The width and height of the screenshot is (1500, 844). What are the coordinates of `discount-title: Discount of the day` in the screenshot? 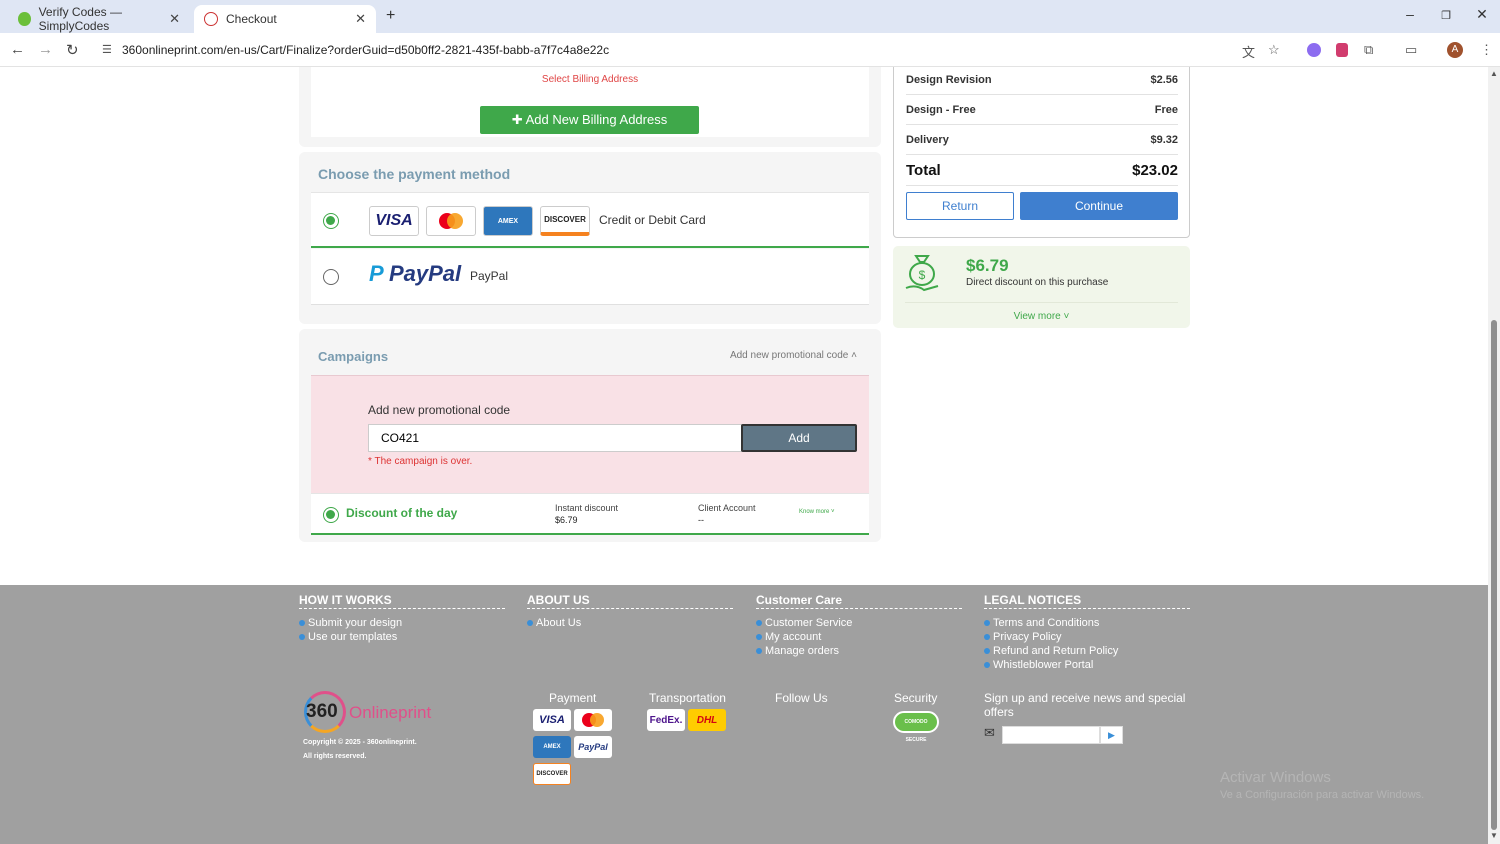 It's located at (402, 513).